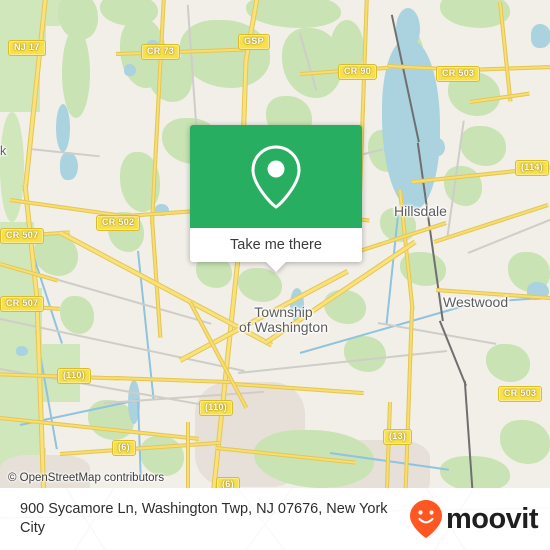 The image size is (550, 550). Describe the element at coordinates (408, 29) in the screenshot. I see `lake` at that location.